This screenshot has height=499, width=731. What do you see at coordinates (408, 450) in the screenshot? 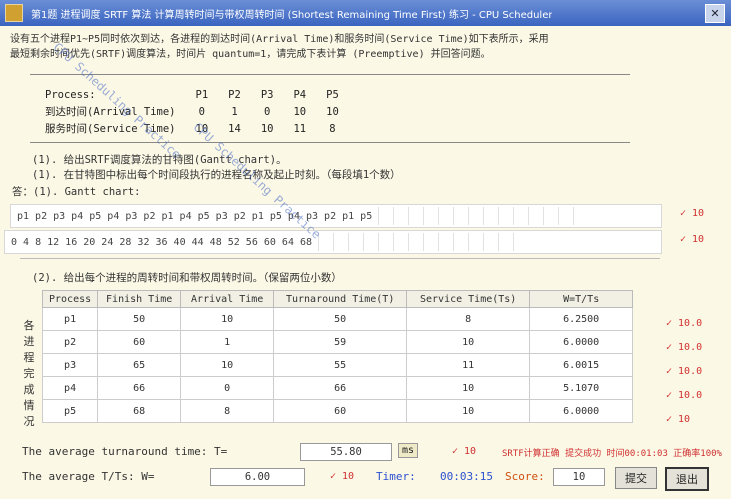
I see `avg-turnaround-unit: ms` at bounding box center [408, 450].